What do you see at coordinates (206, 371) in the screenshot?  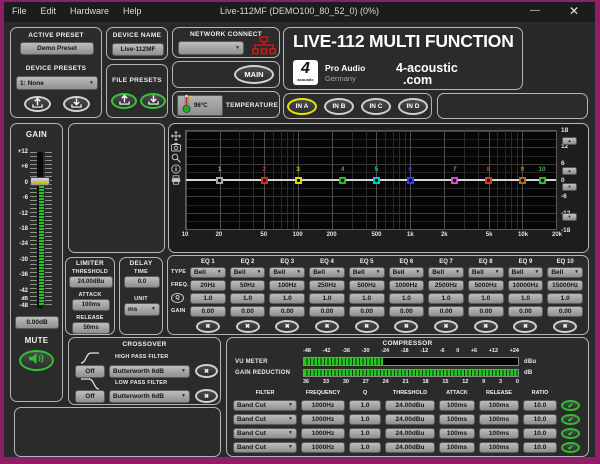 I see `hpf-bypass-button: ✖` at bounding box center [206, 371].